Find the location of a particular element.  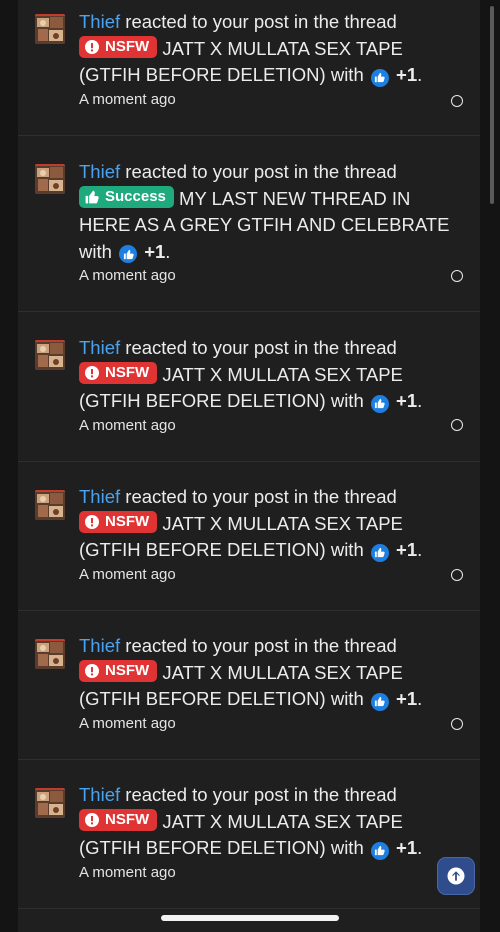

prefix-label: Success is located at coordinates (135, 196).